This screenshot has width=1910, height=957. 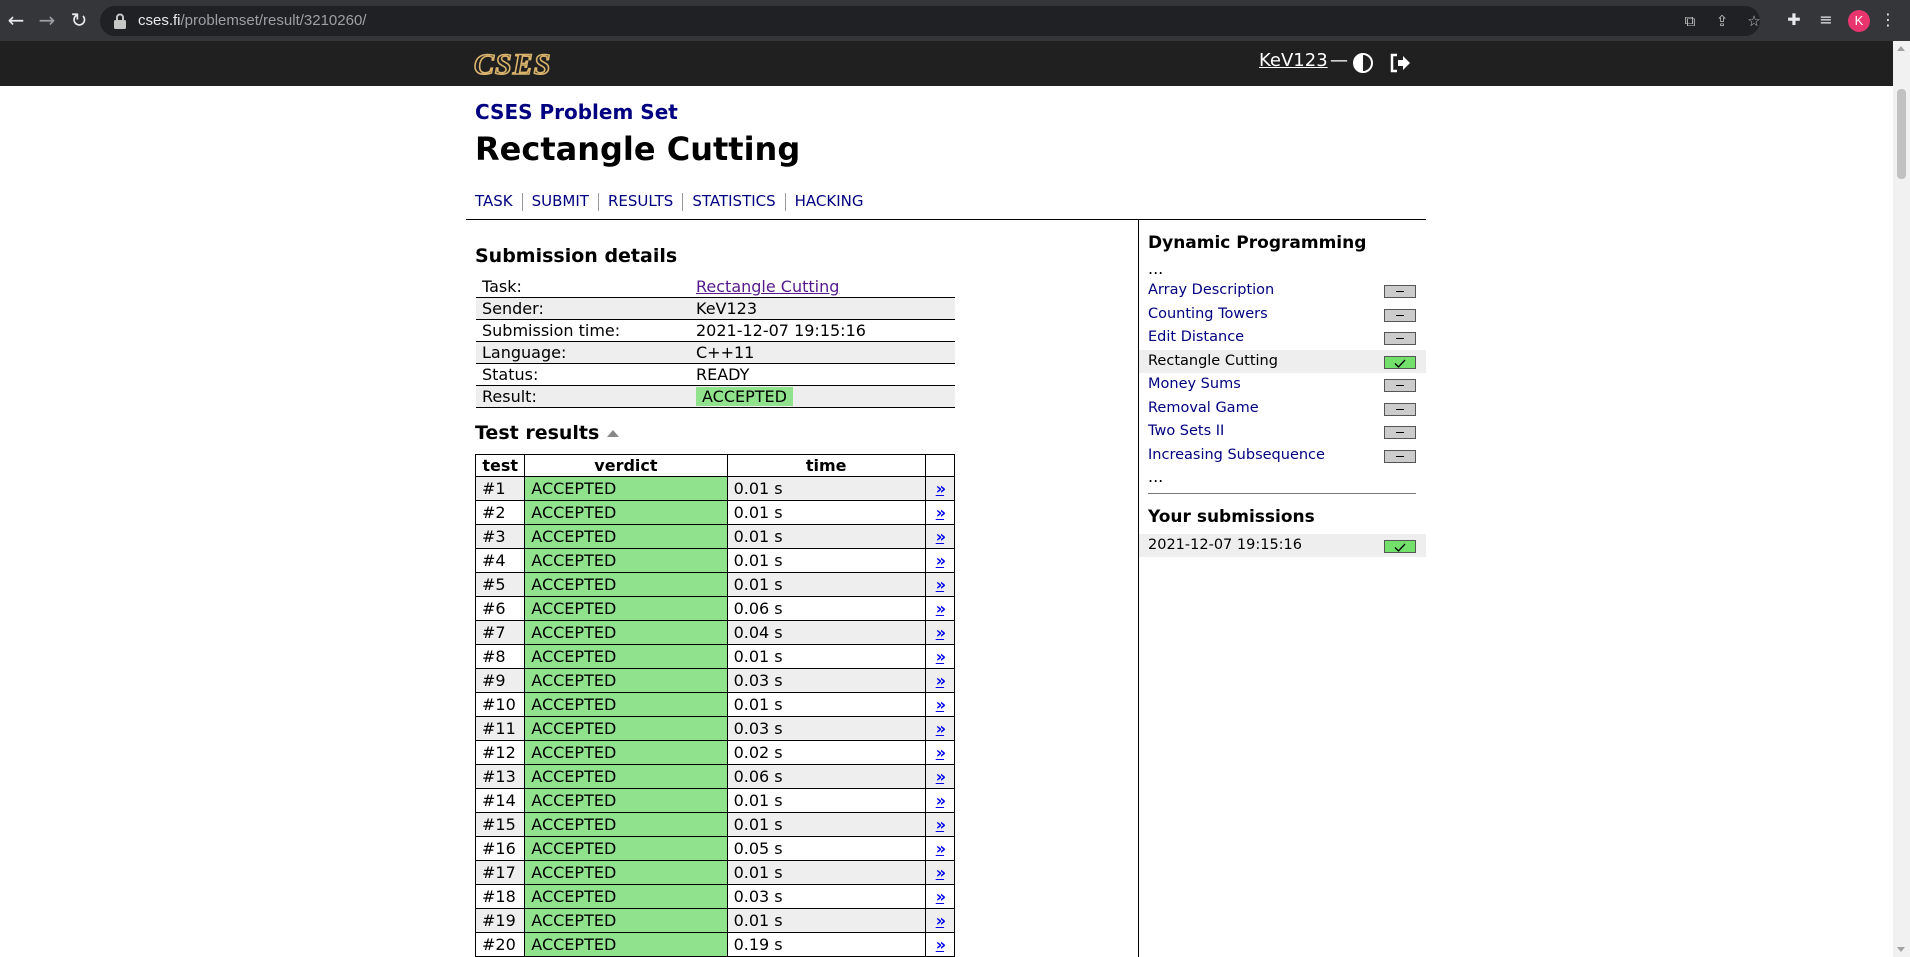 What do you see at coordinates (1282, 338) in the screenshot?
I see `sidebar-task-item: Edit Distance` at bounding box center [1282, 338].